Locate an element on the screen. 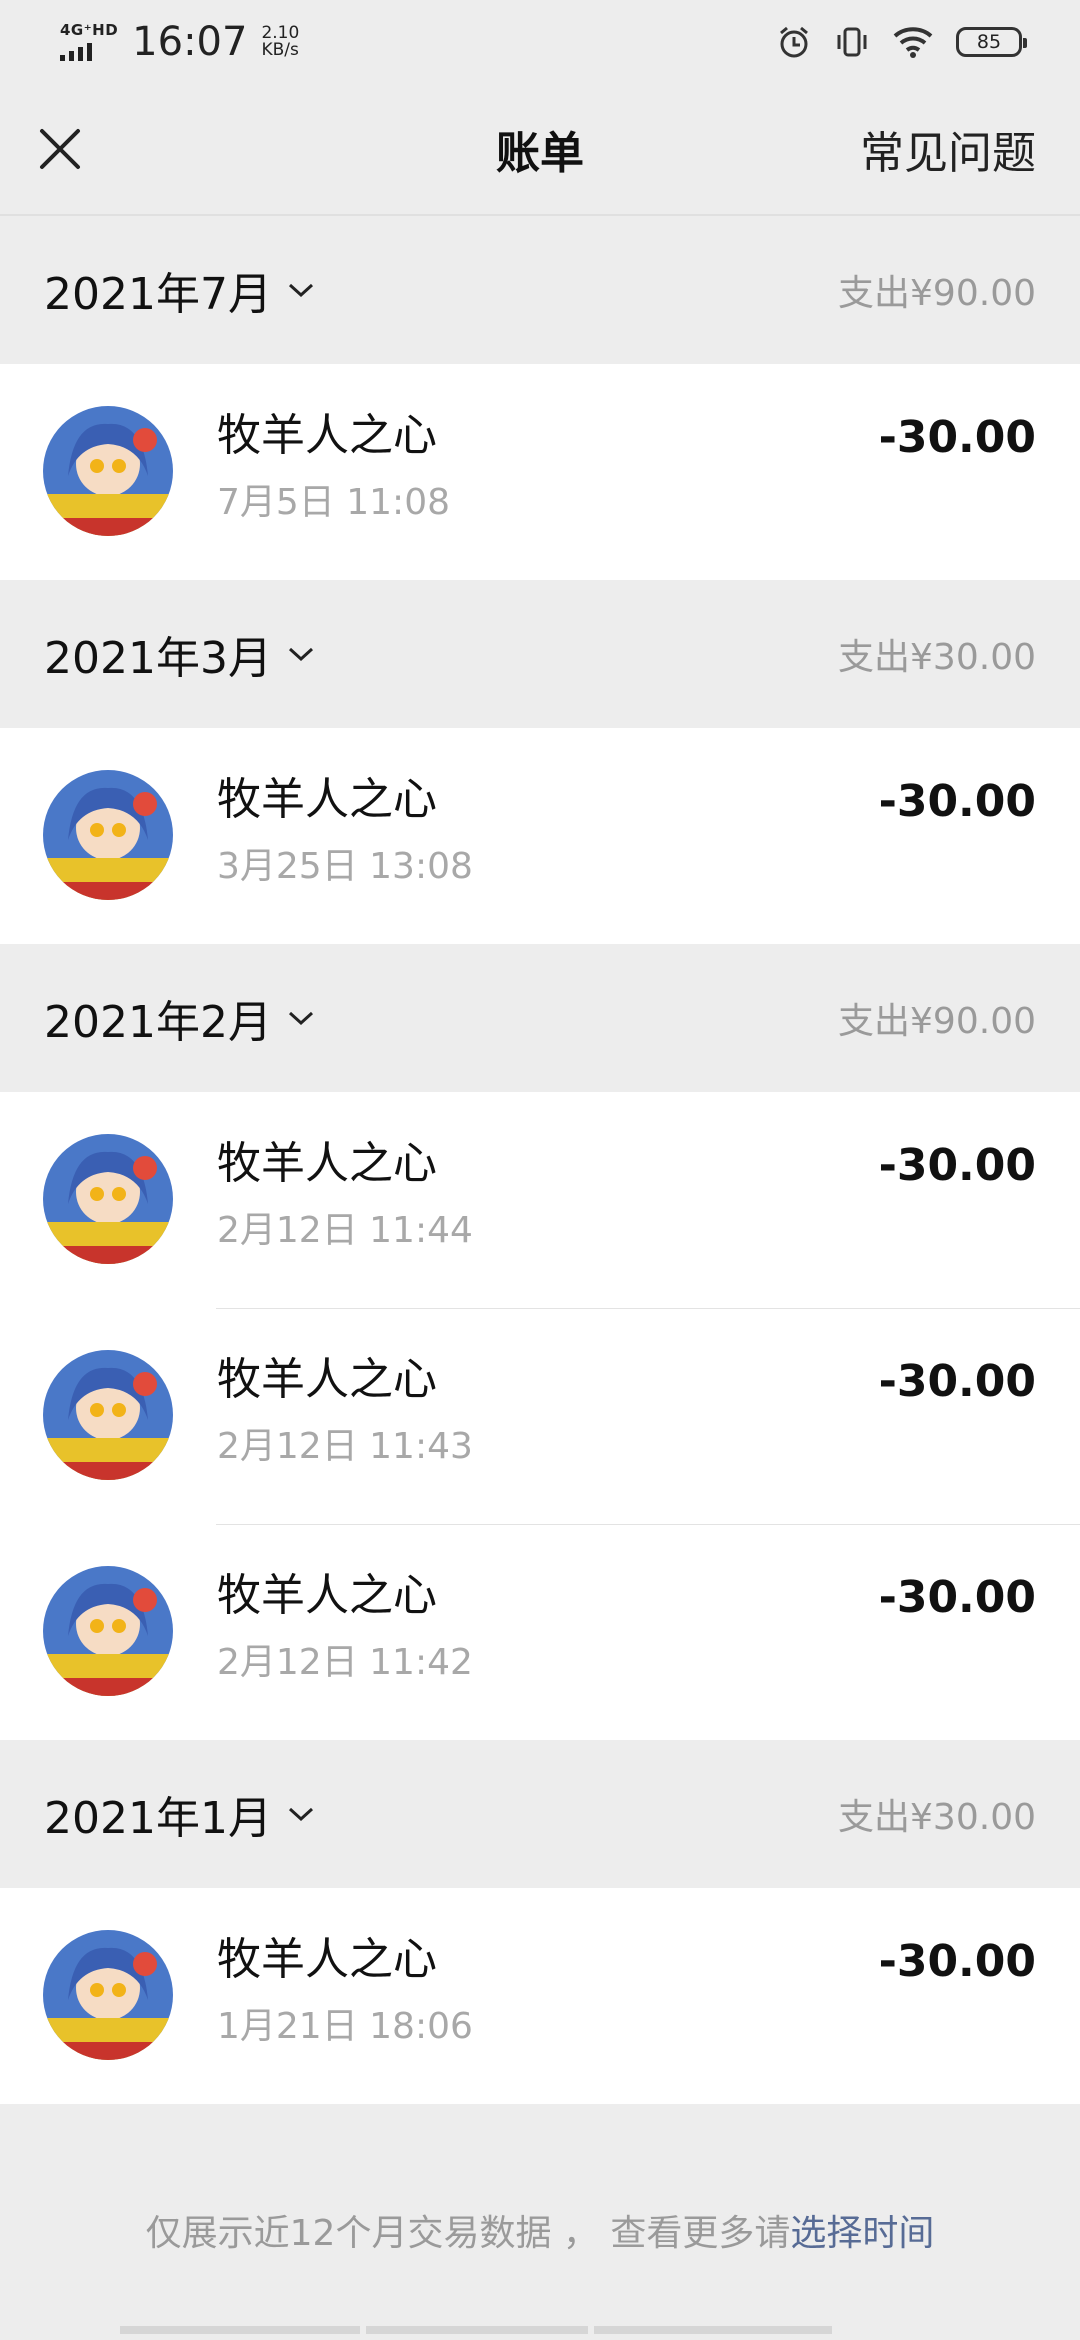  signal-bars-icon is located at coordinates (76, 51).